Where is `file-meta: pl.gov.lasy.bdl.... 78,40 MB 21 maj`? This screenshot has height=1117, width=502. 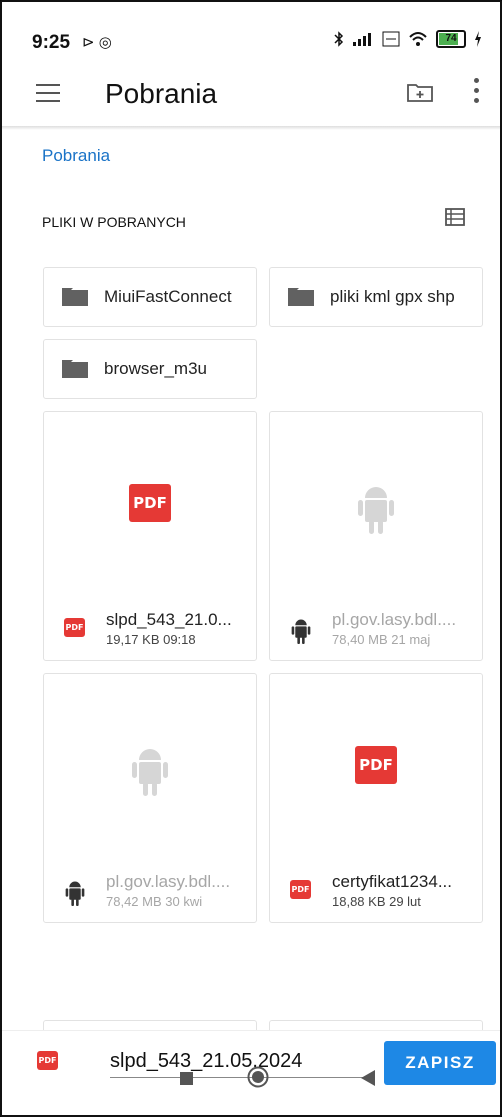 file-meta: pl.gov.lasy.bdl.... 78,40 MB 21 maj is located at coordinates (381, 630).